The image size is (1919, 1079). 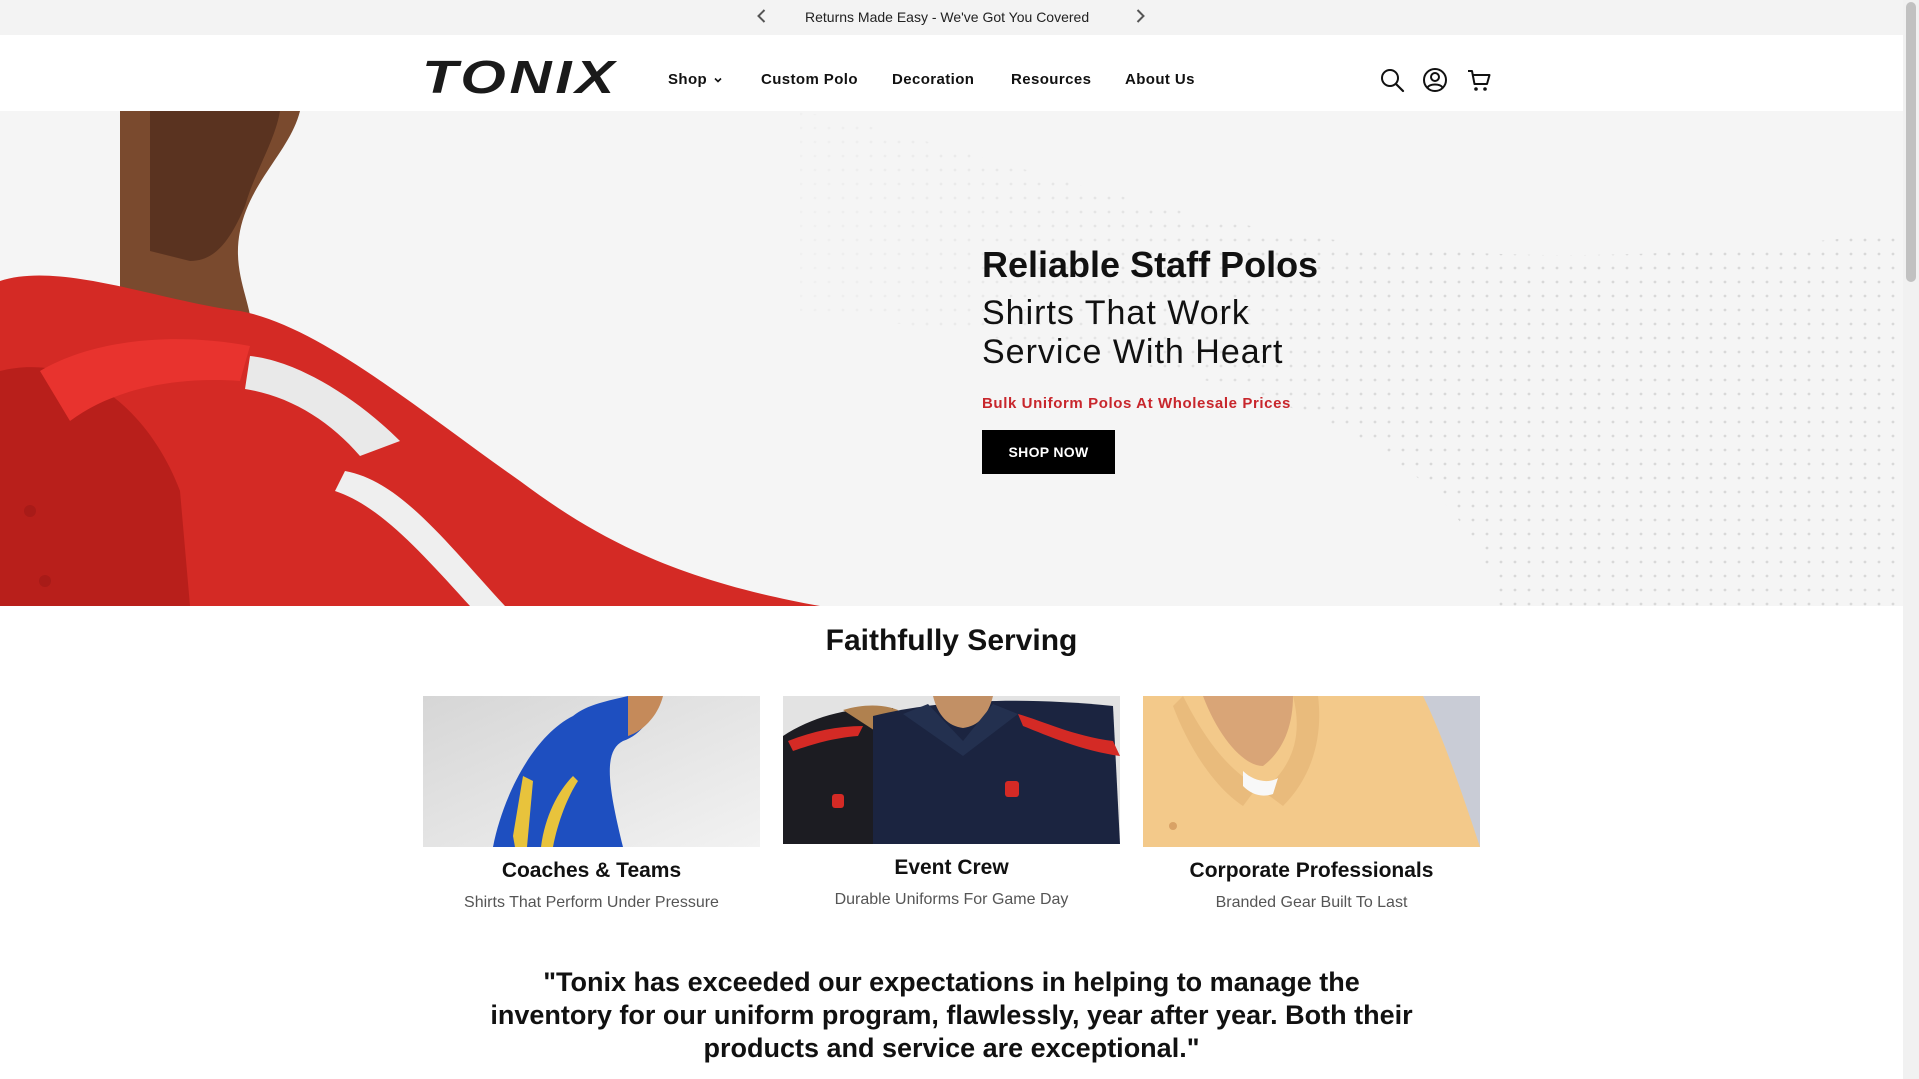 I want to click on card-title: Coaches & Teams, so click(x=591, y=870).